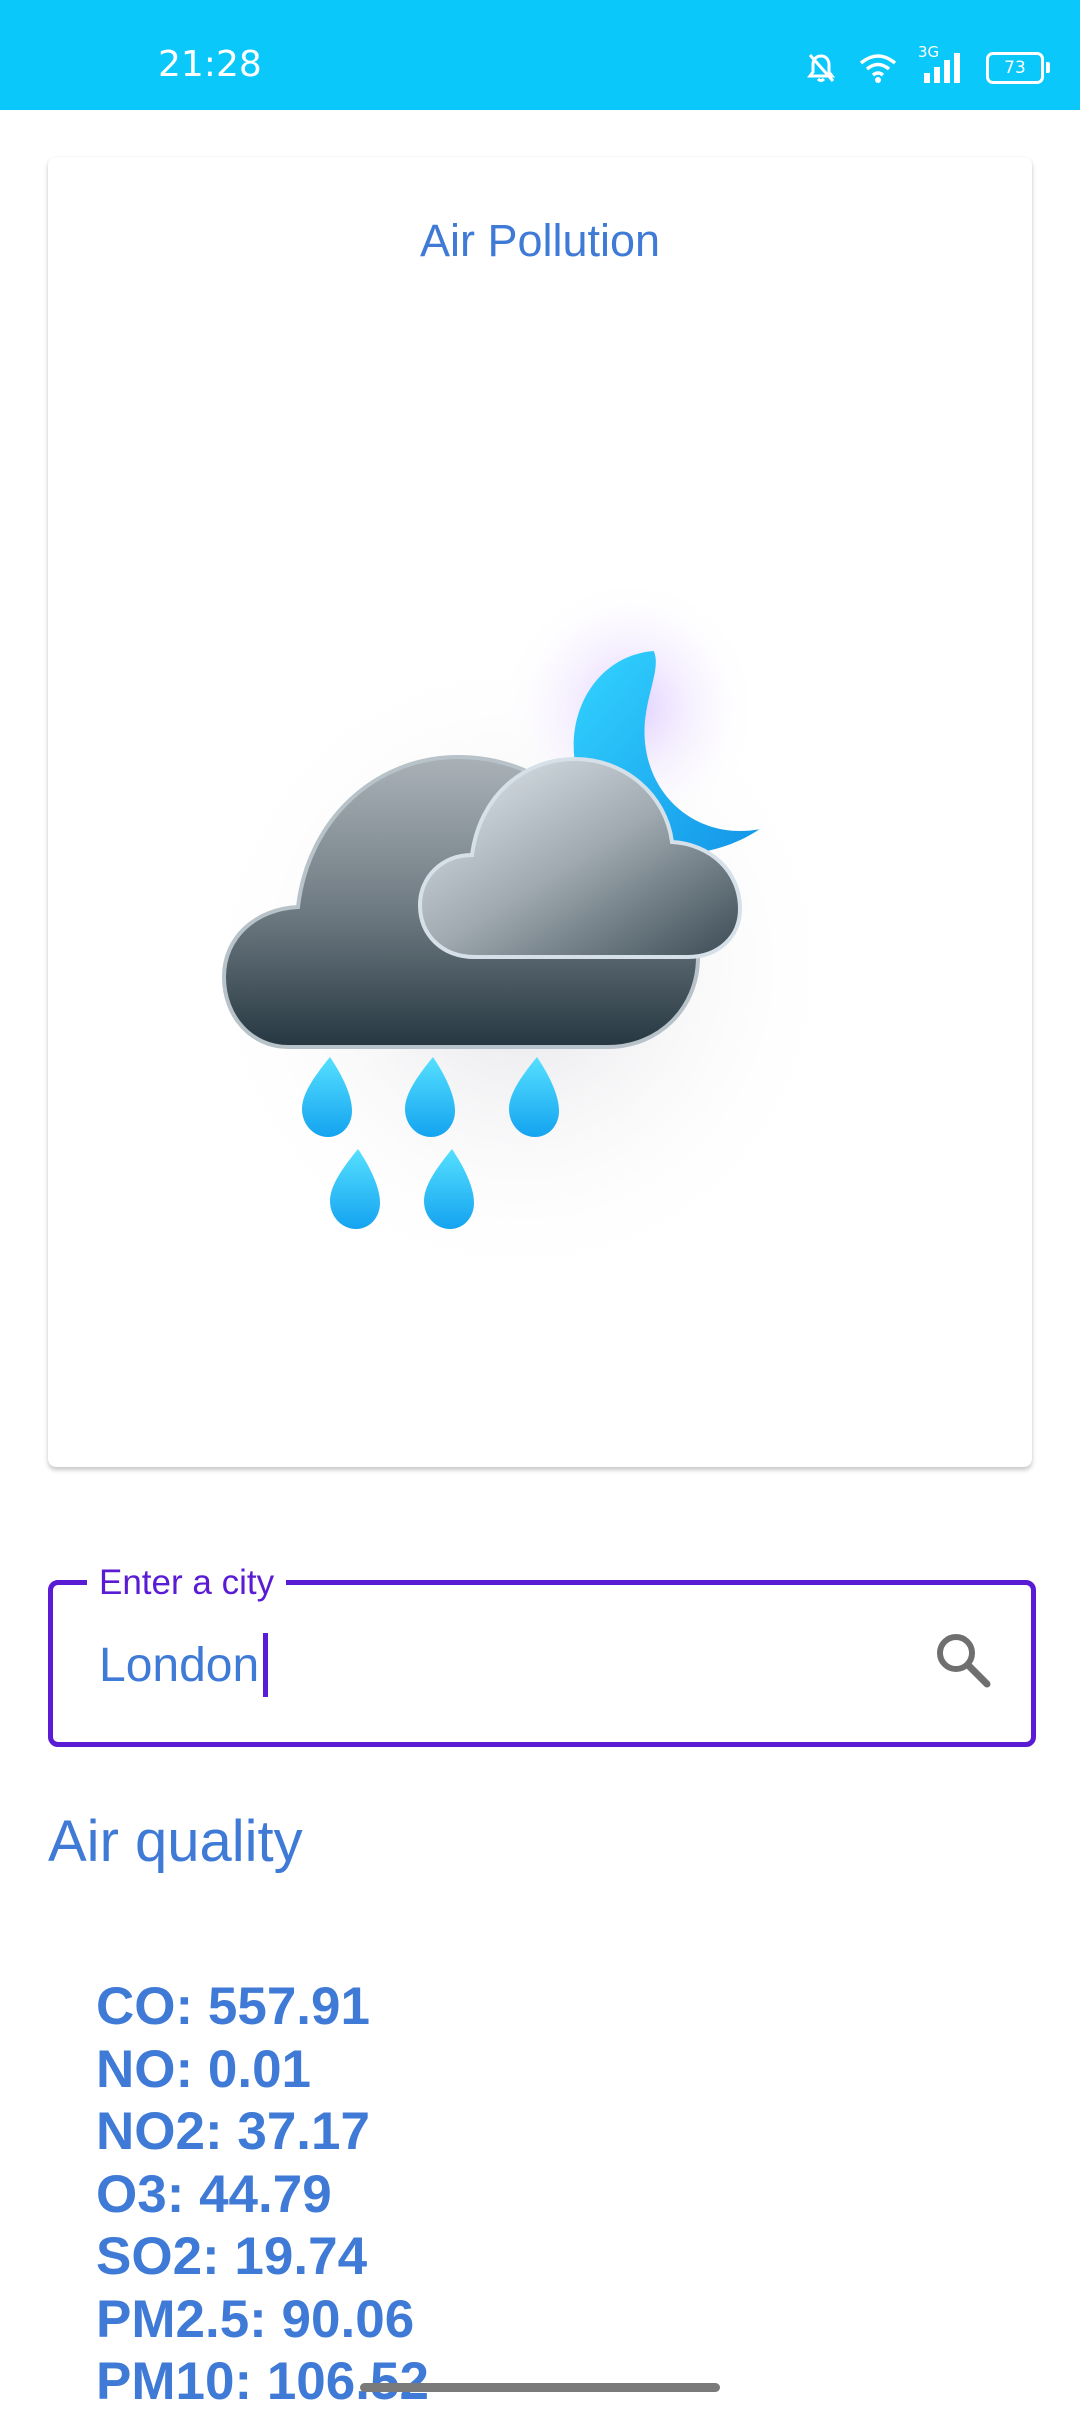  Describe the element at coordinates (187, 1583) in the screenshot. I see `city-field-label: Enter a city` at that location.